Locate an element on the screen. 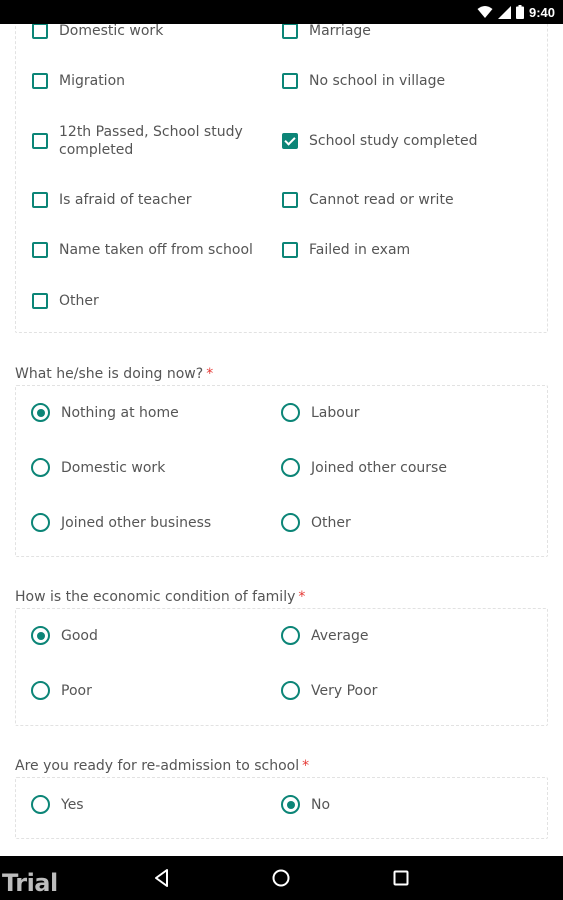  radio-label: Good is located at coordinates (79, 635).